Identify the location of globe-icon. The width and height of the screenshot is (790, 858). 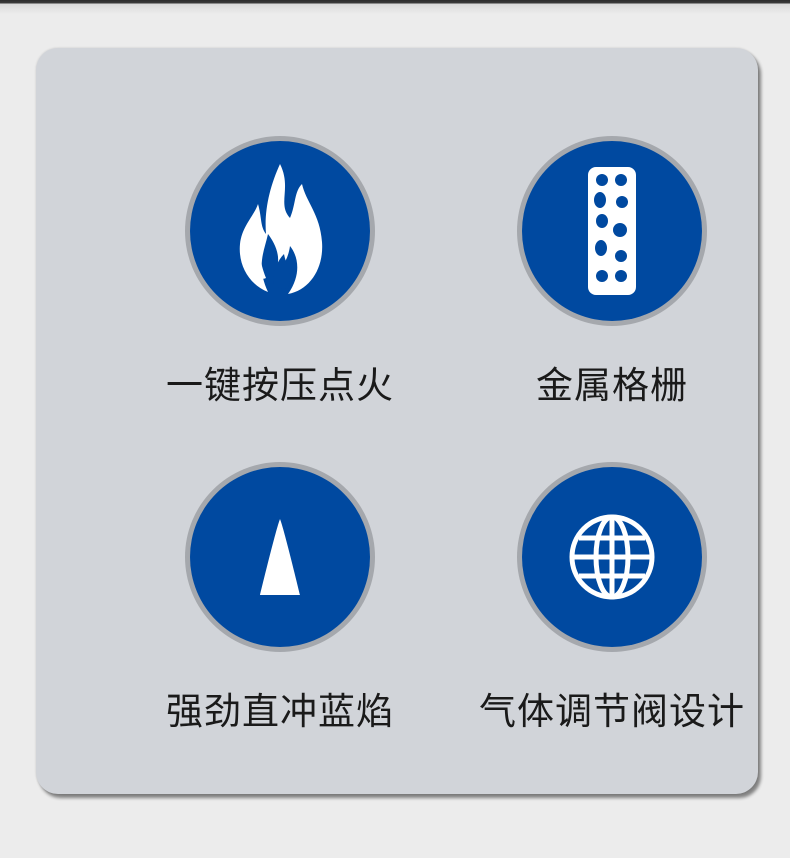
(612, 557).